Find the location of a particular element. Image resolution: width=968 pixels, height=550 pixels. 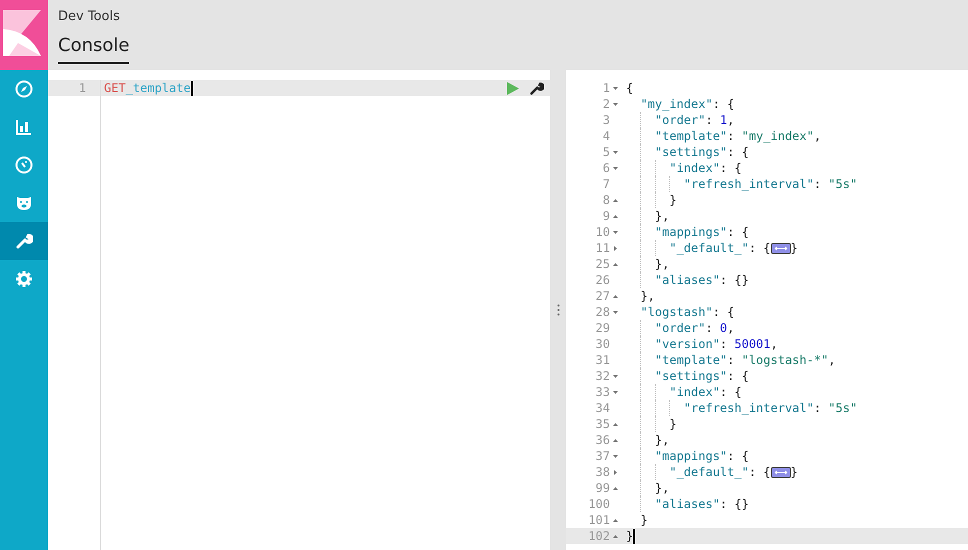

json-key: "order" is located at coordinates (680, 328).